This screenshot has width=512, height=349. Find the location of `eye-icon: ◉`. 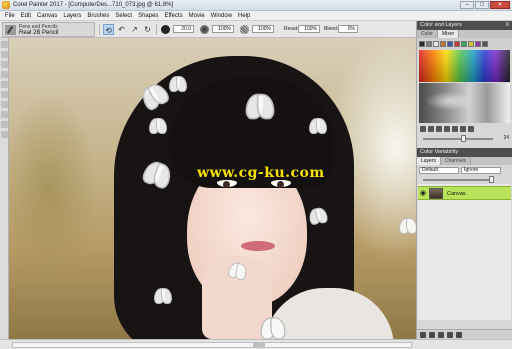

eye-icon: ◉ is located at coordinates (423, 193).